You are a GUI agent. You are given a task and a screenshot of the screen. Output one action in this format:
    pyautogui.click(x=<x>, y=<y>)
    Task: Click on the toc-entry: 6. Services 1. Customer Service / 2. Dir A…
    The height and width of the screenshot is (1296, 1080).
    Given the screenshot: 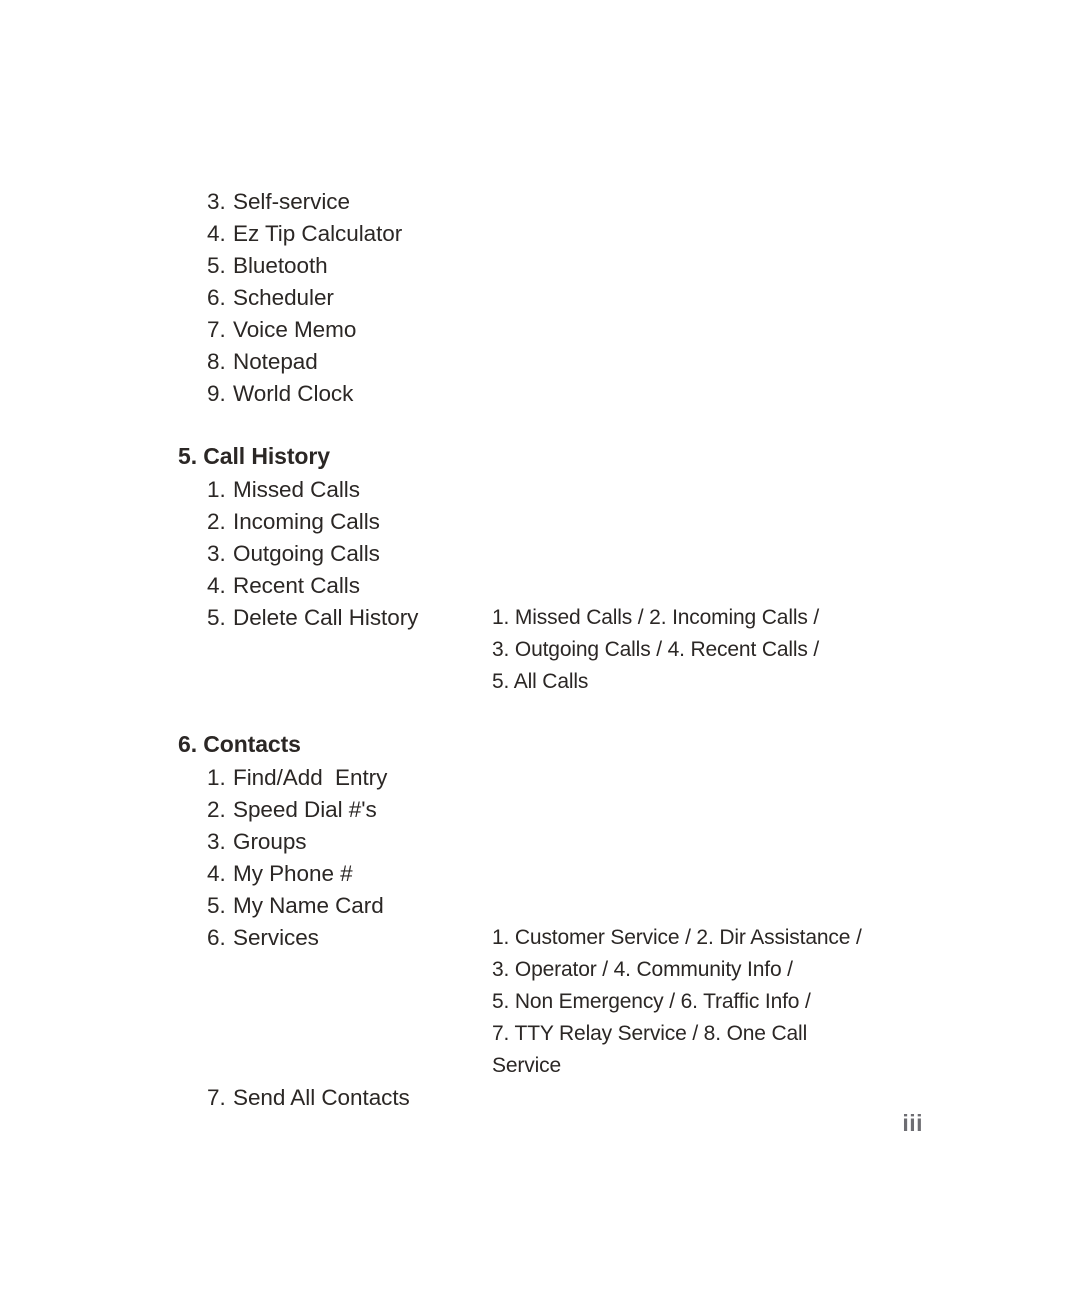 What is the action you would take?
    pyautogui.click(x=573, y=1002)
    